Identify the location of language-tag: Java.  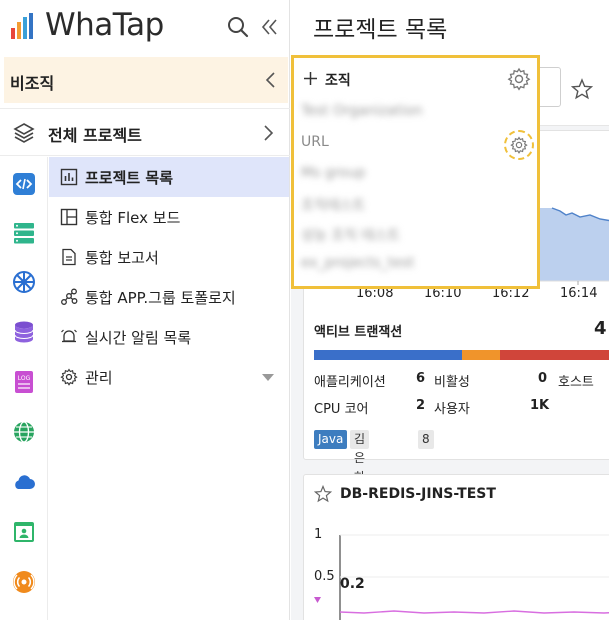
(331, 439).